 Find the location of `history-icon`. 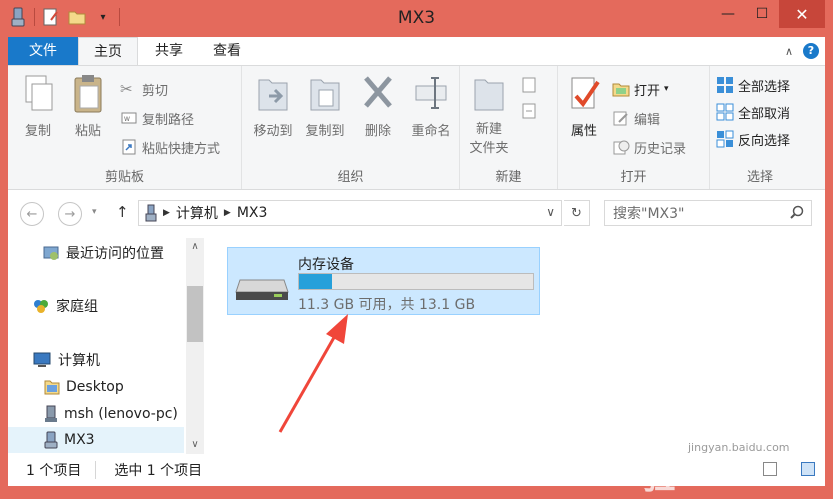

history-icon is located at coordinates (621, 147).